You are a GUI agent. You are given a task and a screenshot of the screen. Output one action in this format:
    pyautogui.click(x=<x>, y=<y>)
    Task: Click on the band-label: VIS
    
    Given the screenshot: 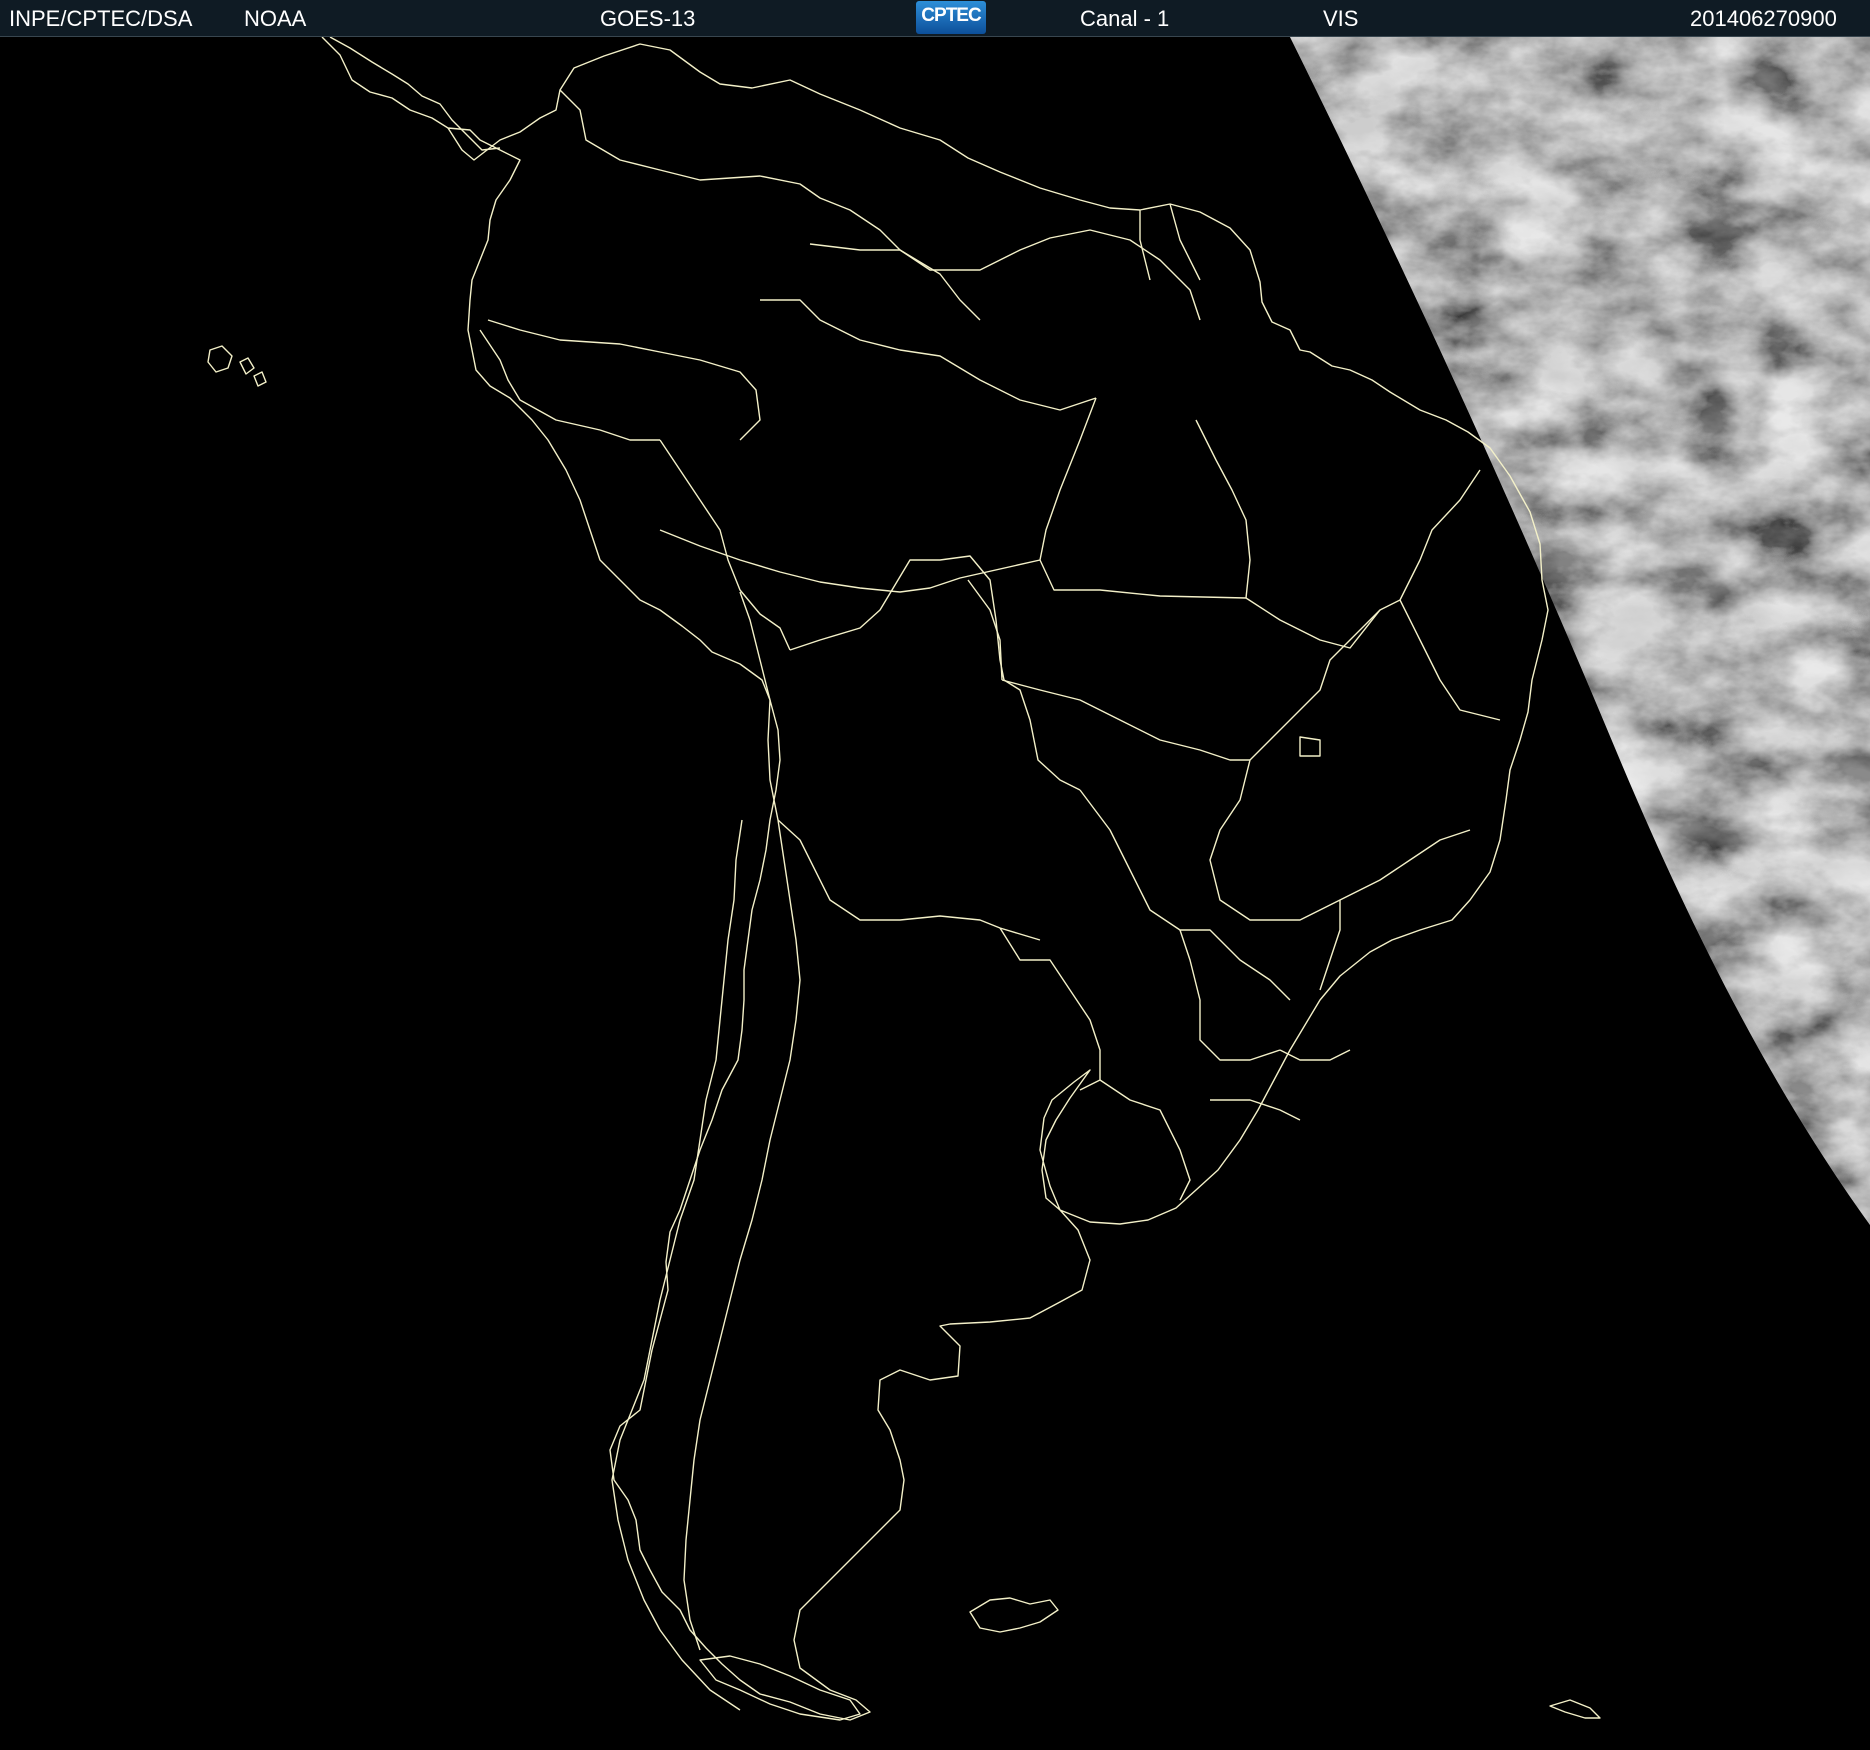 What is the action you would take?
    pyautogui.click(x=1341, y=18)
    